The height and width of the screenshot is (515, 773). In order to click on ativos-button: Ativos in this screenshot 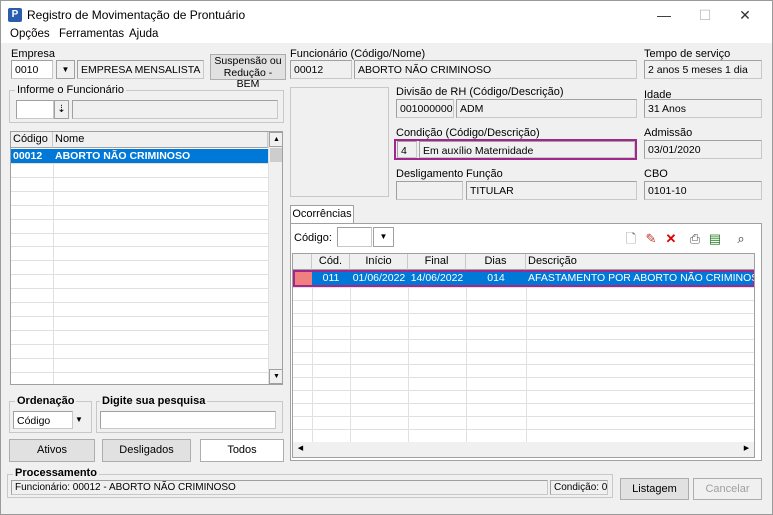, I will do `click(52, 450)`.